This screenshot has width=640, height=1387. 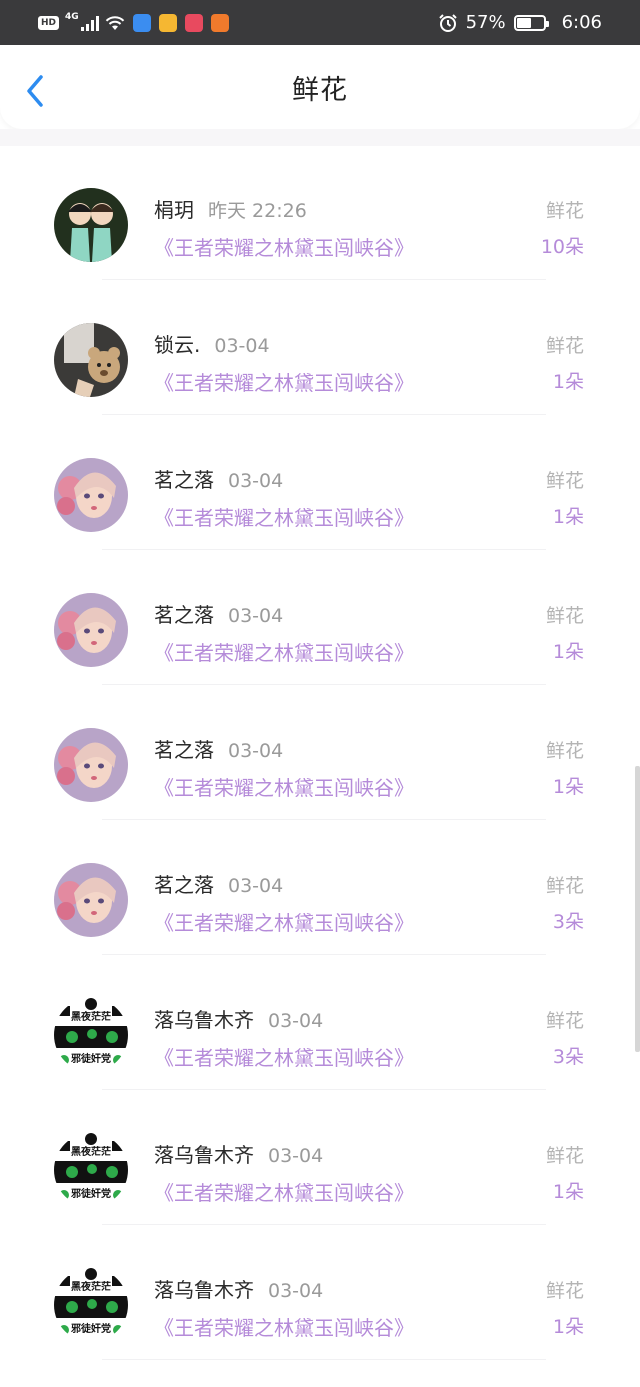 I want to click on status-bar: HD 4G 57% 6:06, so click(x=320, y=22).